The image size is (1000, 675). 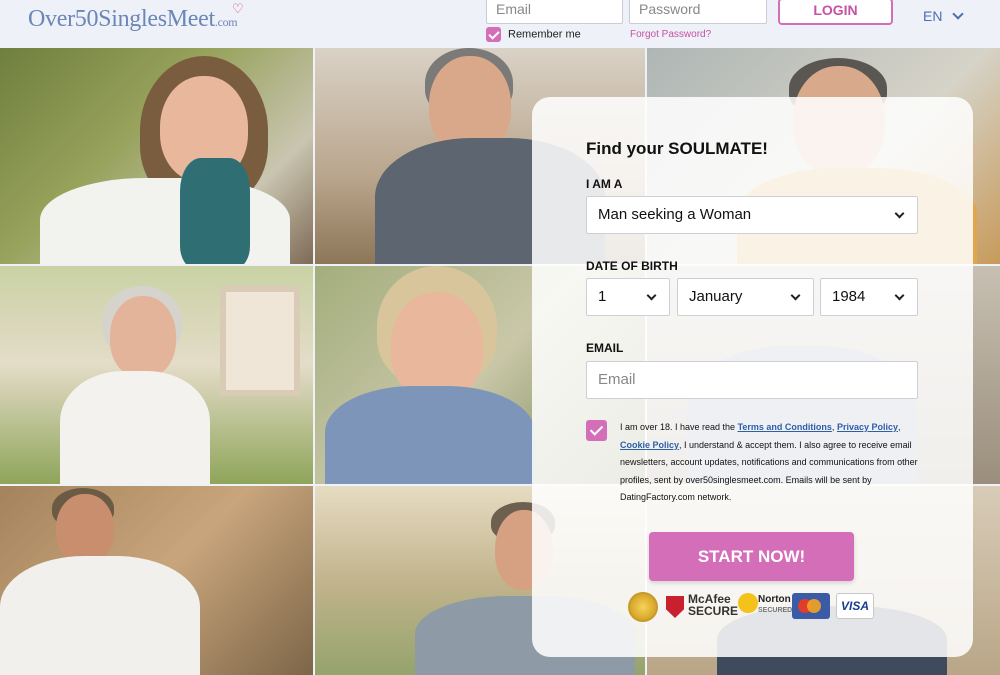 I want to click on cookie-link: Cookie Policy, so click(x=649, y=445).